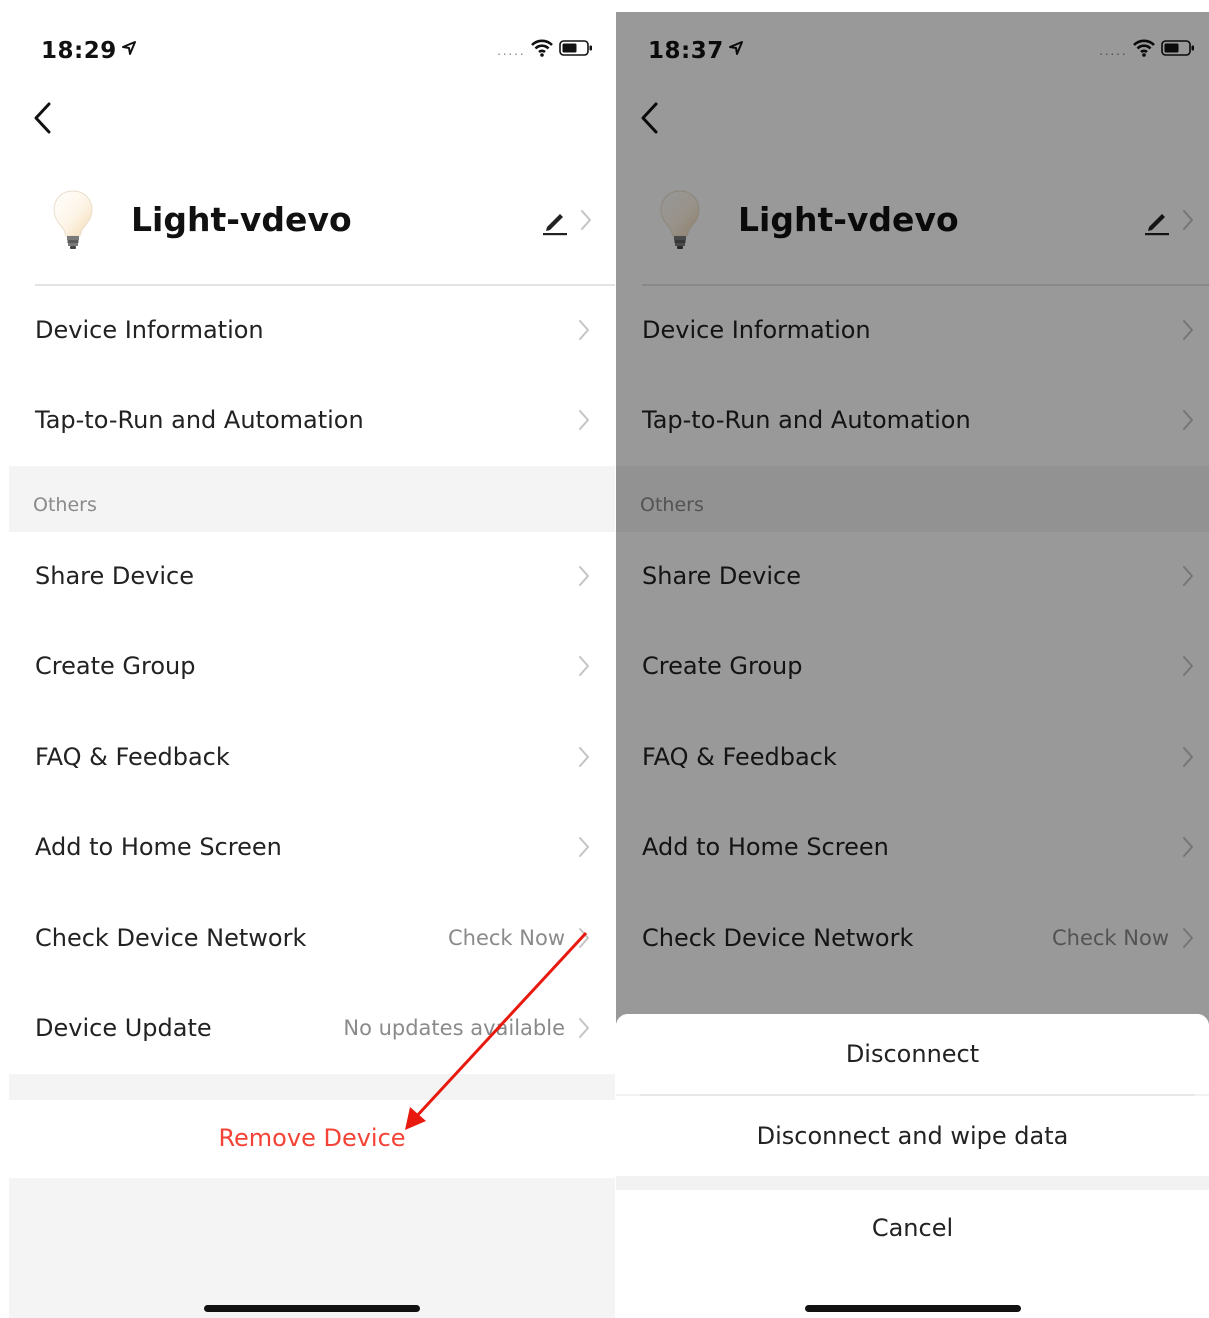  Describe the element at coordinates (312, 499) in the screenshot. I see `section-header-others: Others` at that location.